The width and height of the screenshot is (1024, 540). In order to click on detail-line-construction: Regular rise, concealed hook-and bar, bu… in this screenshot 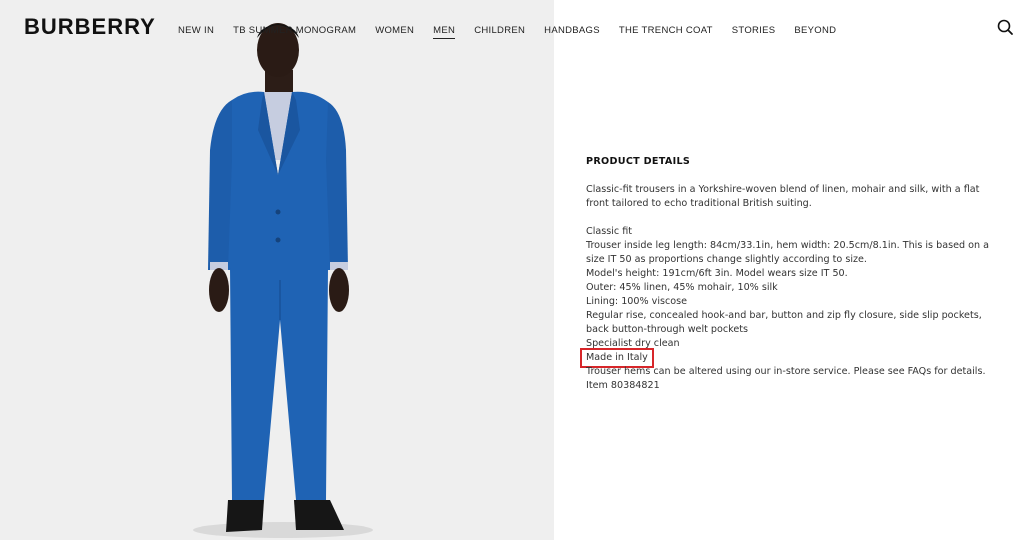, I will do `click(784, 322)`.